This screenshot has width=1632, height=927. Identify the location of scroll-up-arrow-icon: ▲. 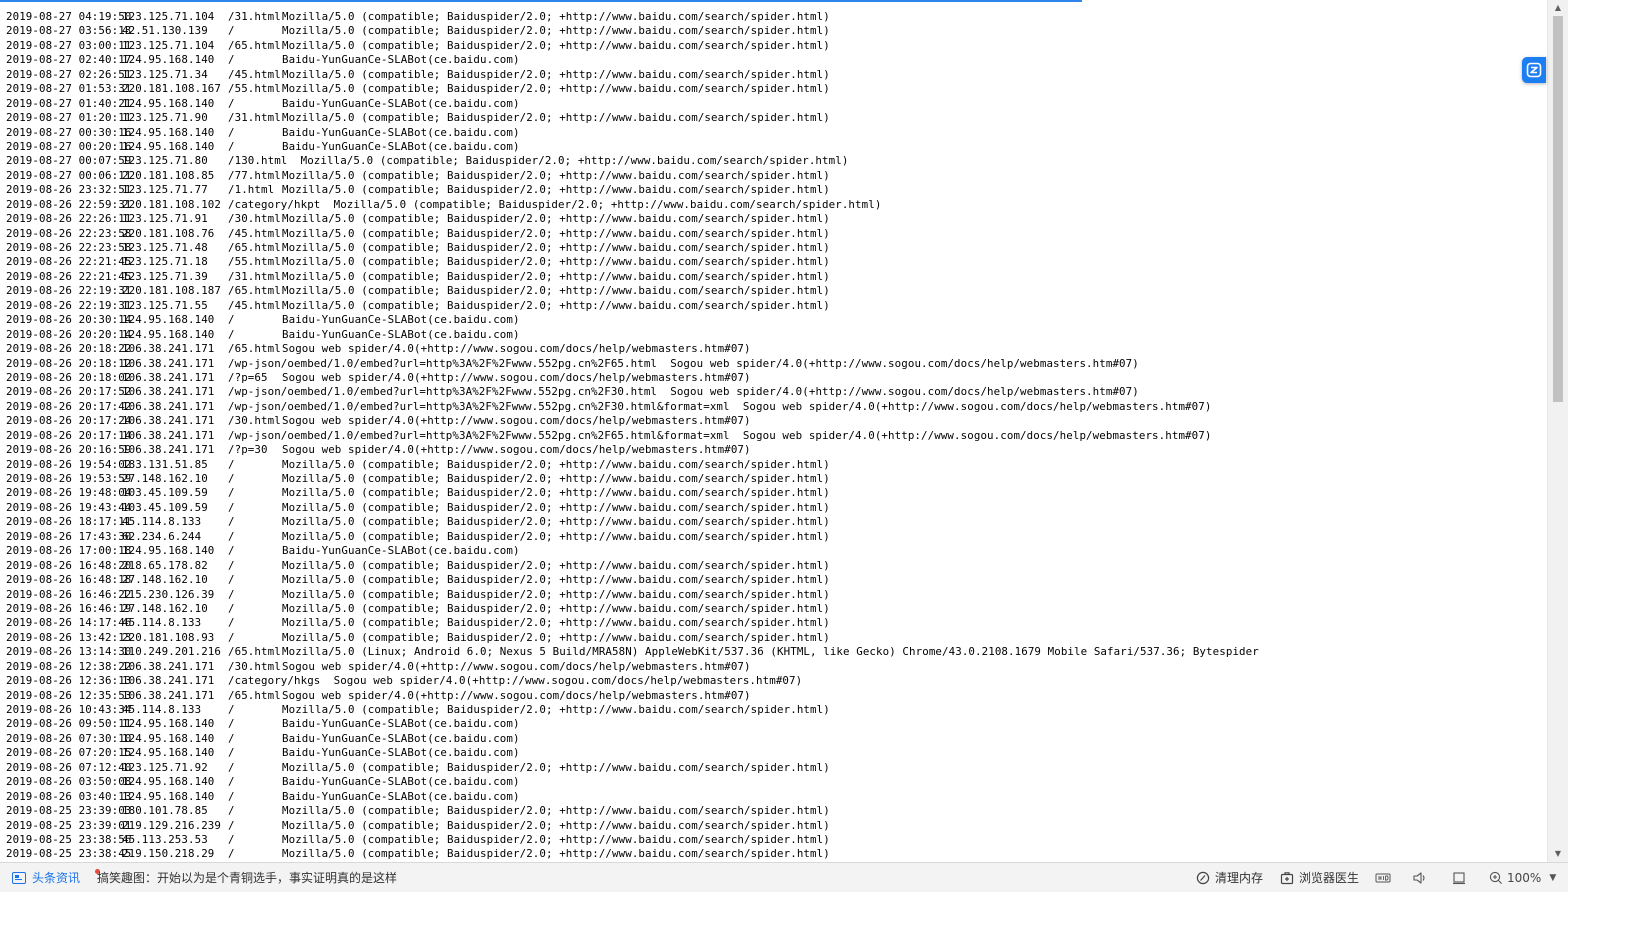
(1558, 8).